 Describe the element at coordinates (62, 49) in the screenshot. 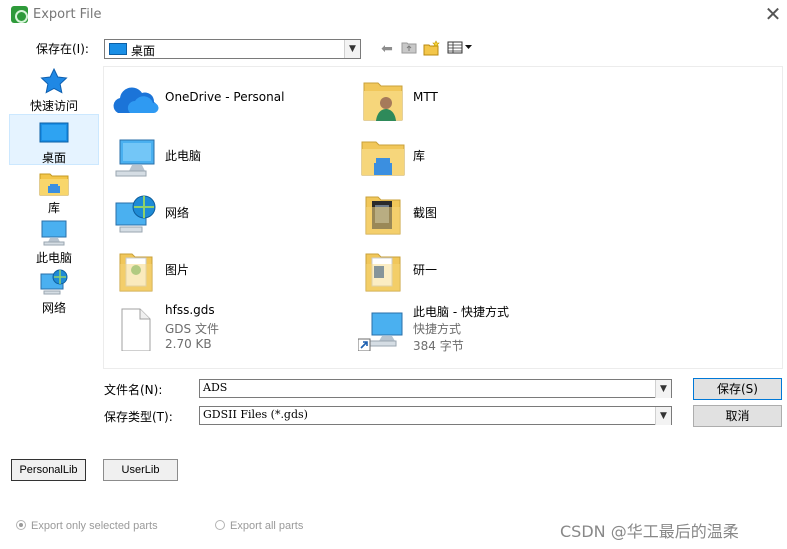

I see `save-in-label: 保存在(I):` at that location.